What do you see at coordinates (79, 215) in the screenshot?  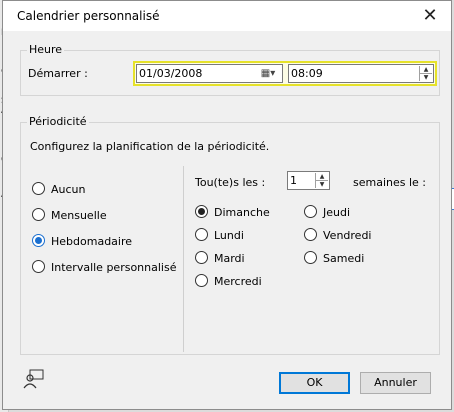 I see `radio-label: Mensuelle` at bounding box center [79, 215].